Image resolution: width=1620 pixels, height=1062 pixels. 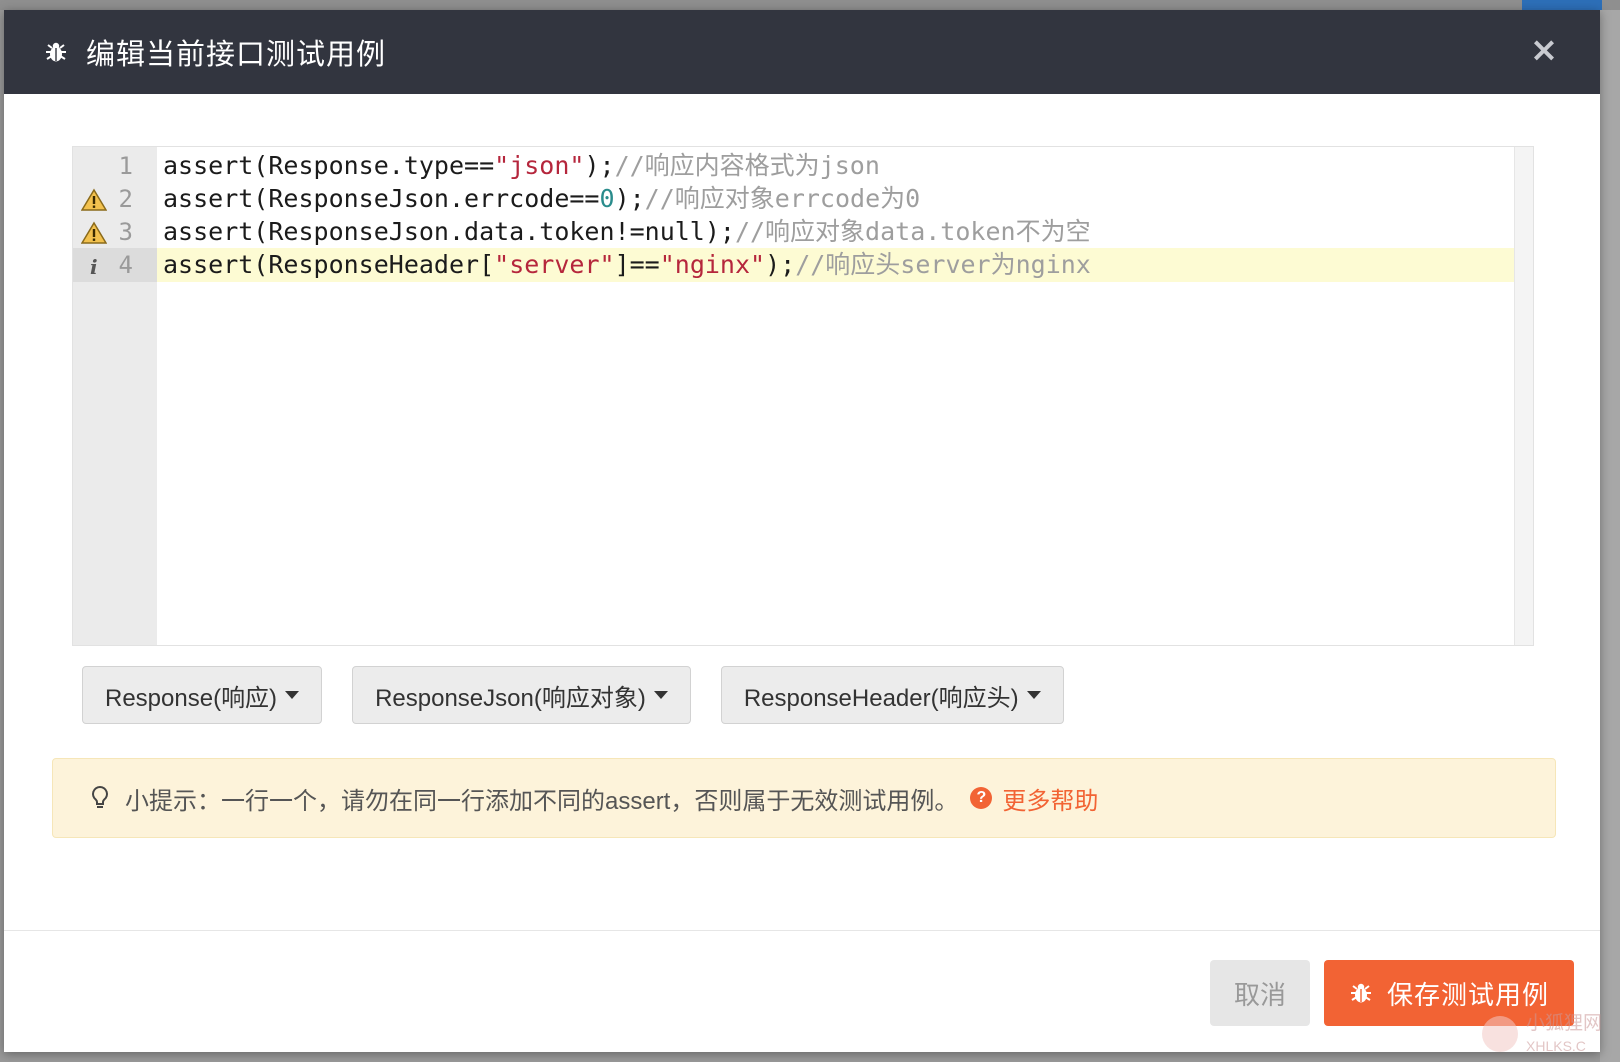 What do you see at coordinates (712, 264) in the screenshot?
I see `code-token: "nginx"` at bounding box center [712, 264].